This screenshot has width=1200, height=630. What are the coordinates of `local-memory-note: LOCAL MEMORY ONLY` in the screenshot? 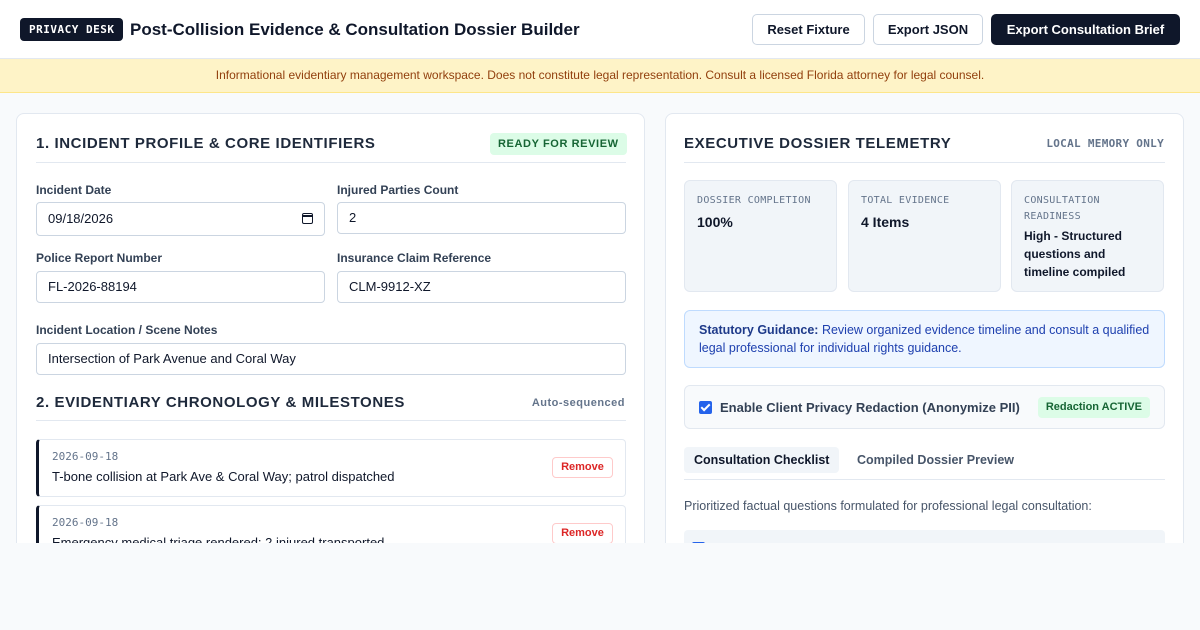 It's located at (1105, 143).